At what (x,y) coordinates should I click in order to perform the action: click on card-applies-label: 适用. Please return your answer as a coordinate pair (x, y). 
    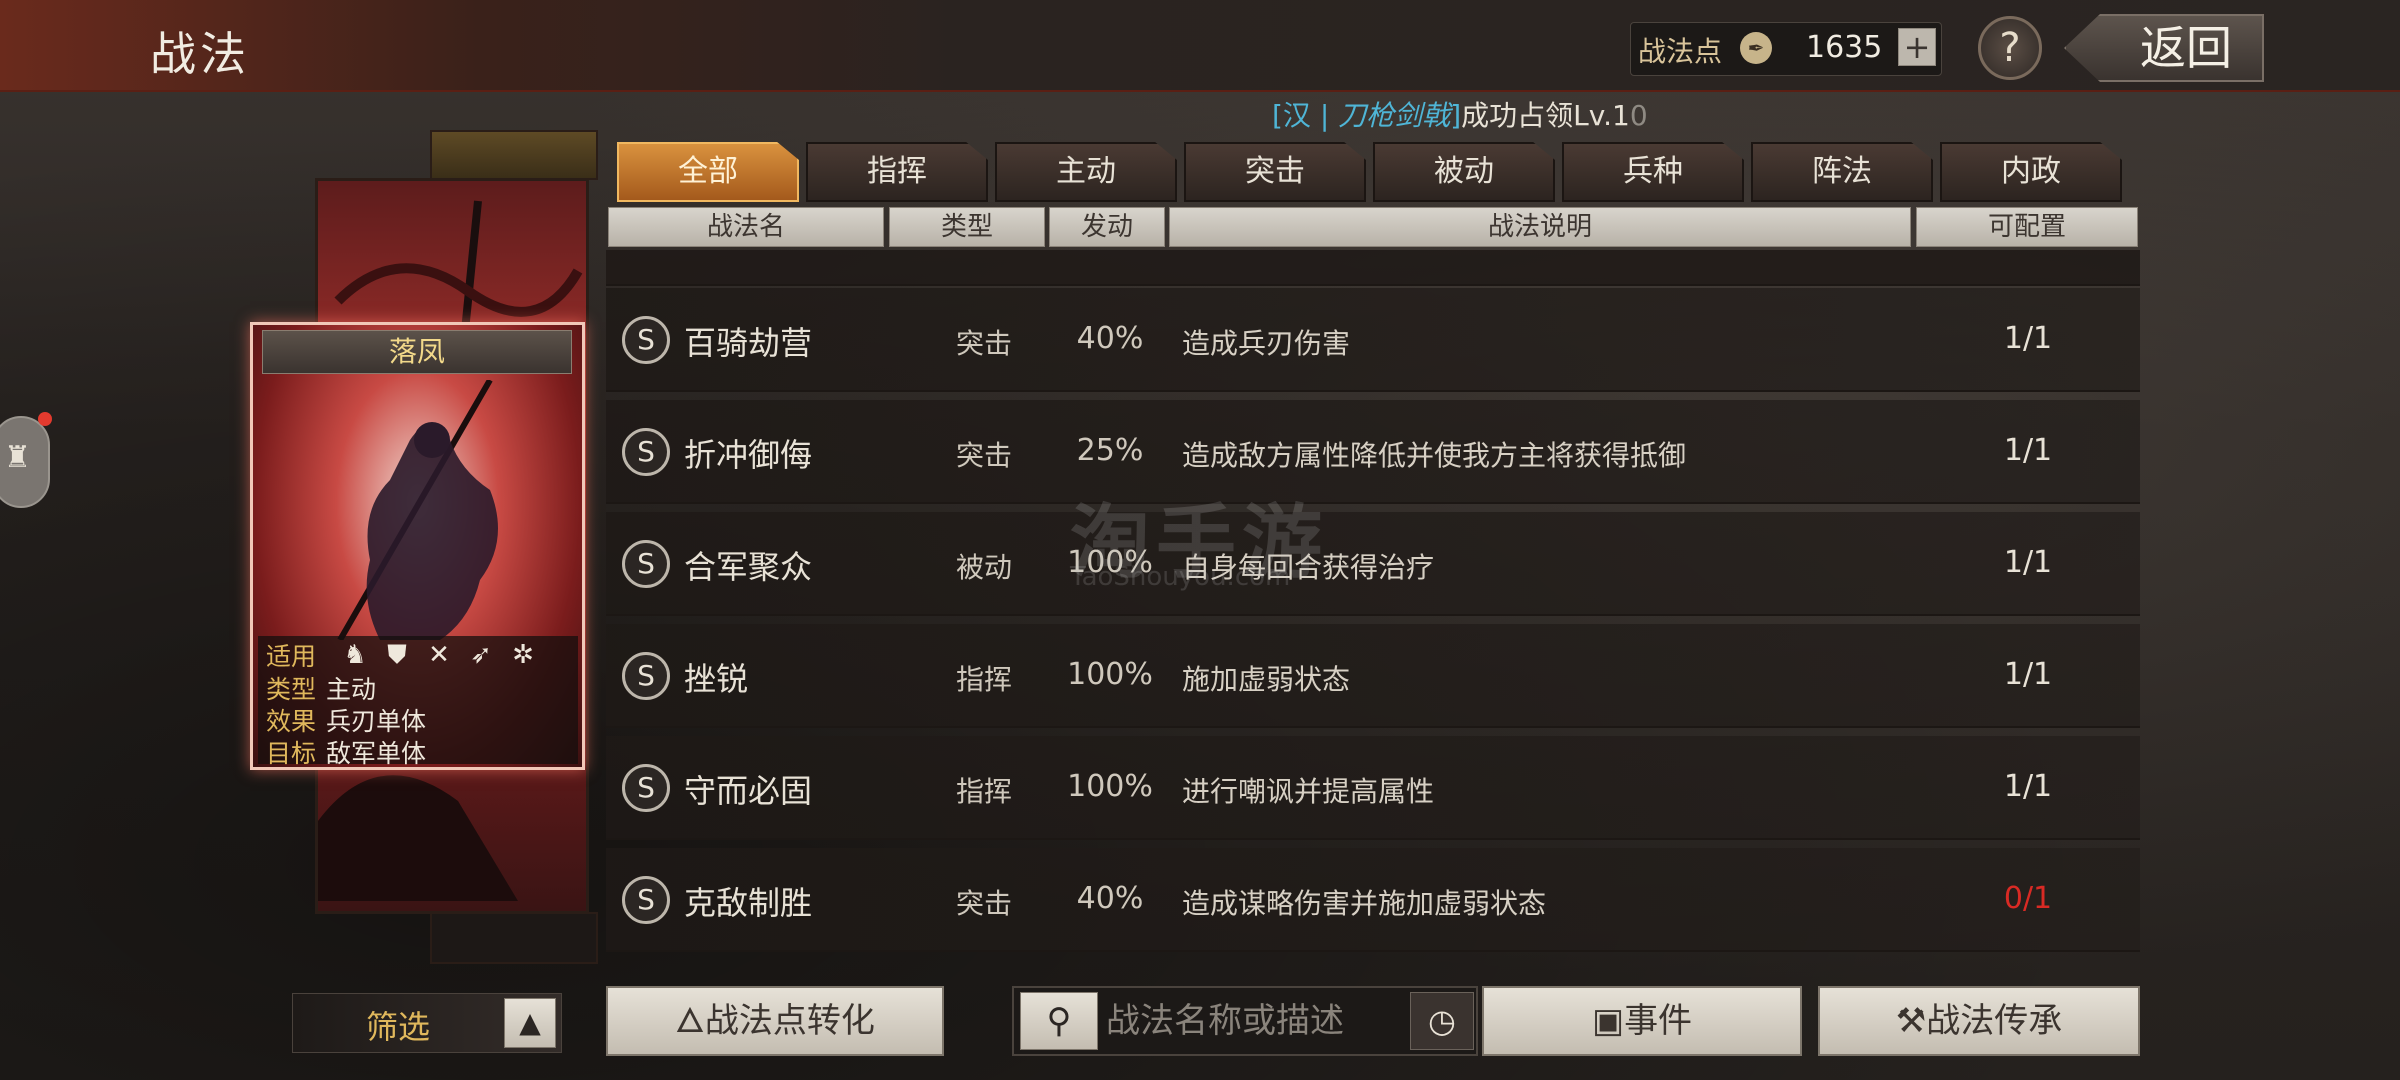
    Looking at the image, I should click on (291, 656).